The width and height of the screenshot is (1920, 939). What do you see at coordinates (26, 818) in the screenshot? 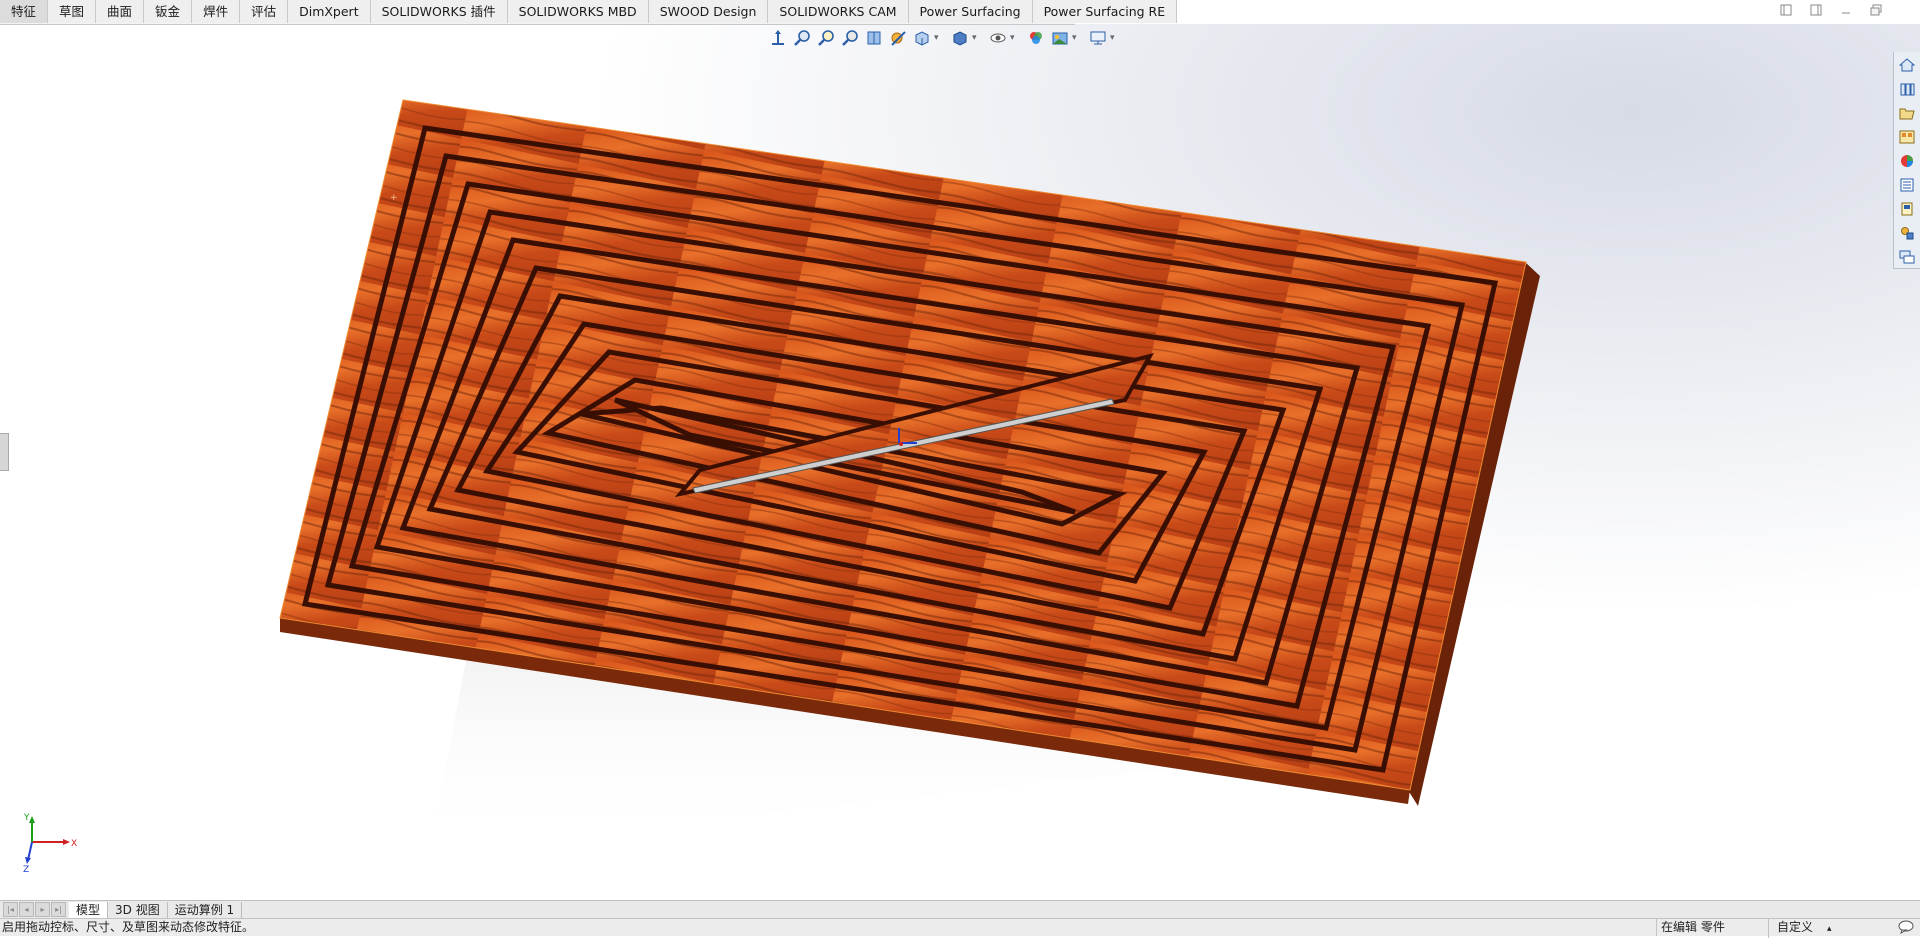
I see `y-axis-label: Y` at bounding box center [26, 818].